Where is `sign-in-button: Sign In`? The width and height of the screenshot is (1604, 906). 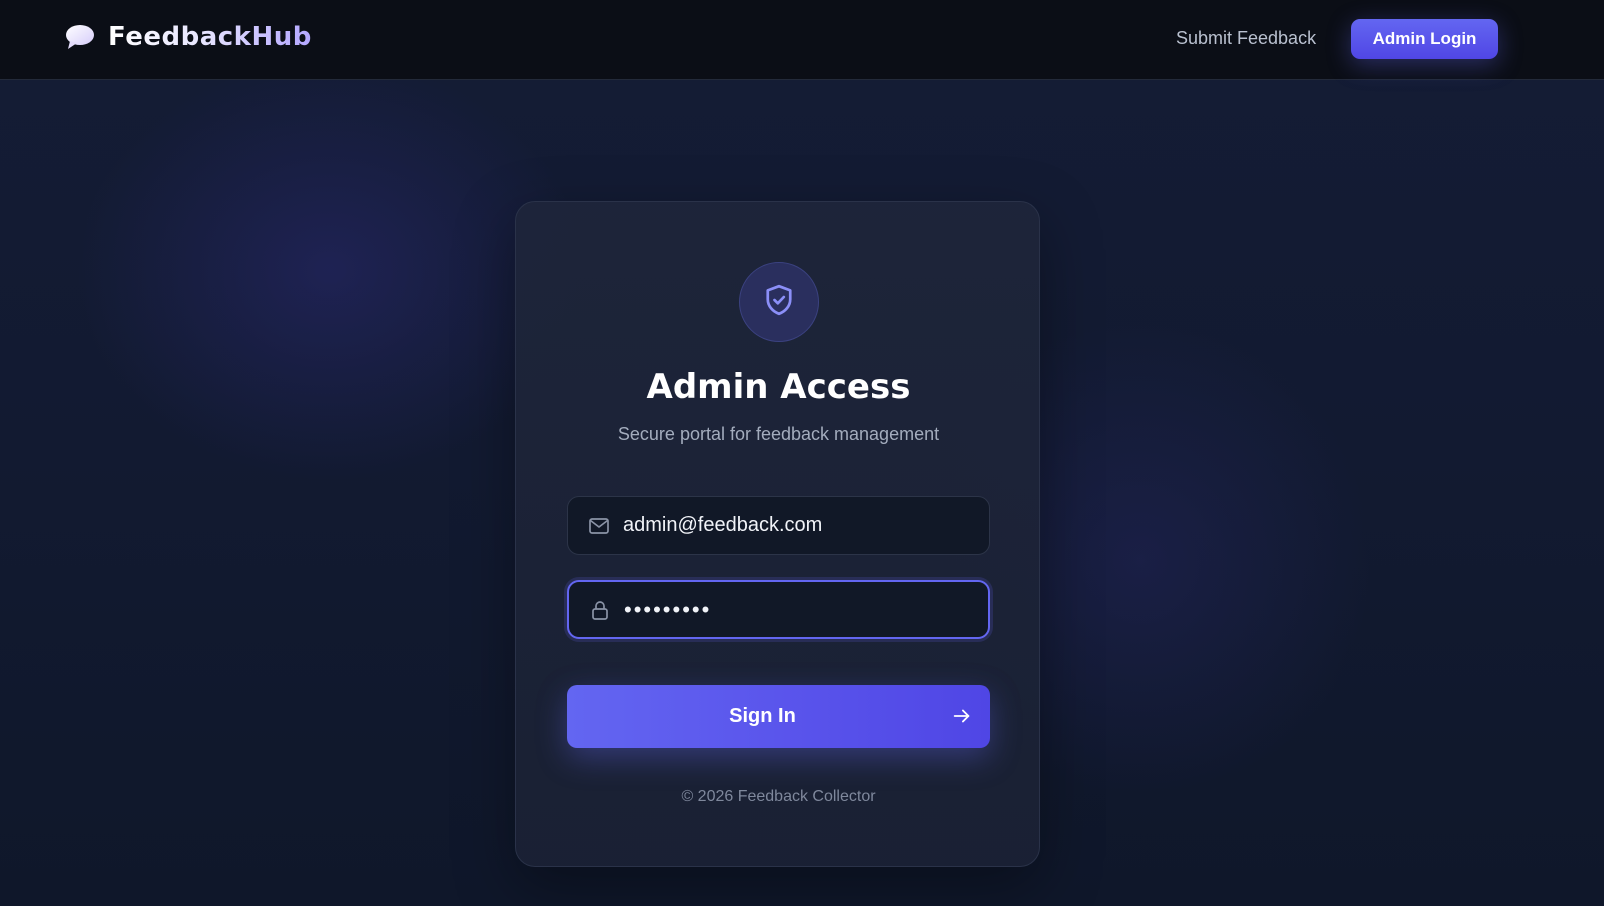 sign-in-button: Sign In is located at coordinates (778, 716).